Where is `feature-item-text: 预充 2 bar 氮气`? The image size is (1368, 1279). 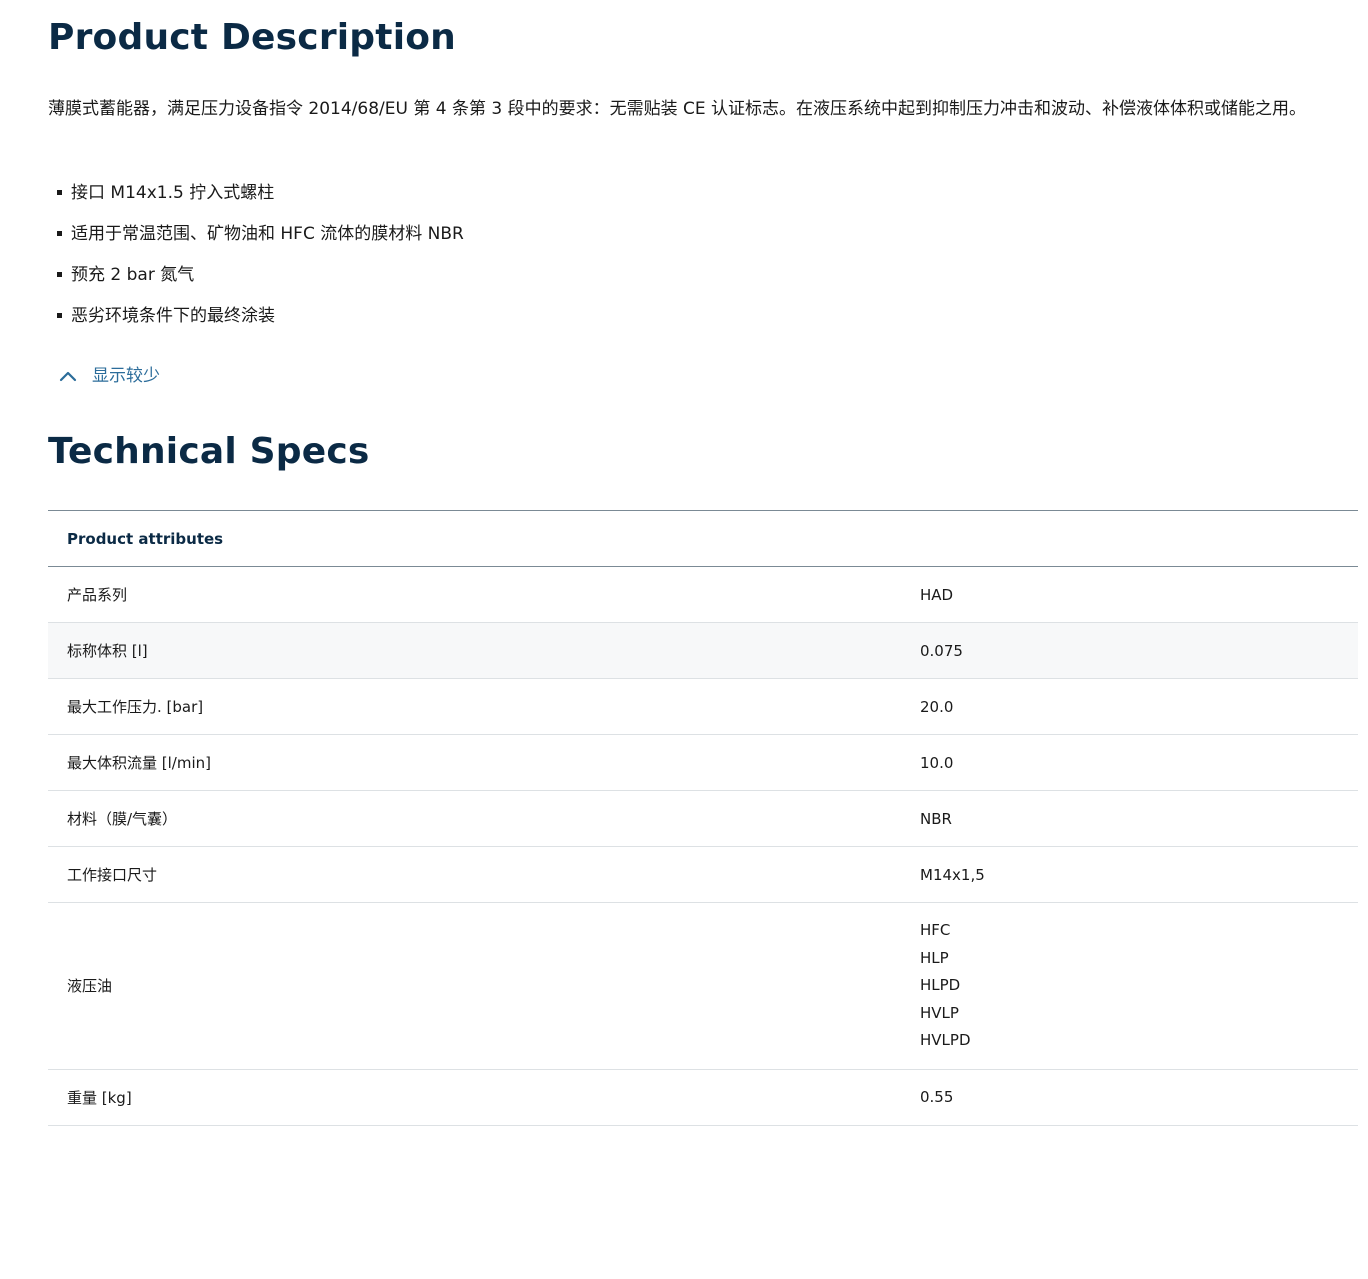
feature-item-text: 预充 2 bar 氮气 is located at coordinates (133, 275).